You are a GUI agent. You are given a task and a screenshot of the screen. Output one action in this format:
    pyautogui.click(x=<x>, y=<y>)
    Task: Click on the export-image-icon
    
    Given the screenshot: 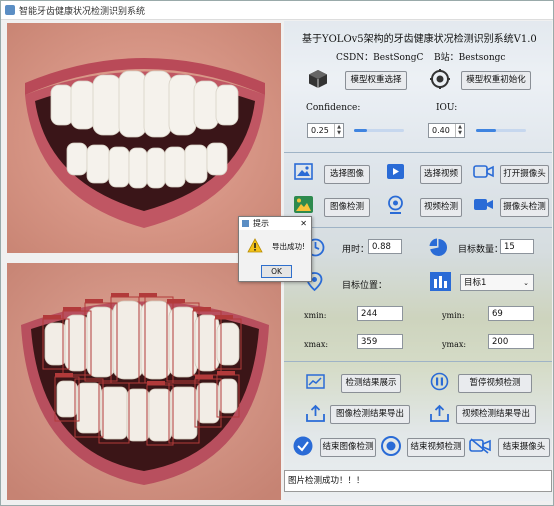 What is the action you would take?
    pyautogui.click(x=315, y=413)
    